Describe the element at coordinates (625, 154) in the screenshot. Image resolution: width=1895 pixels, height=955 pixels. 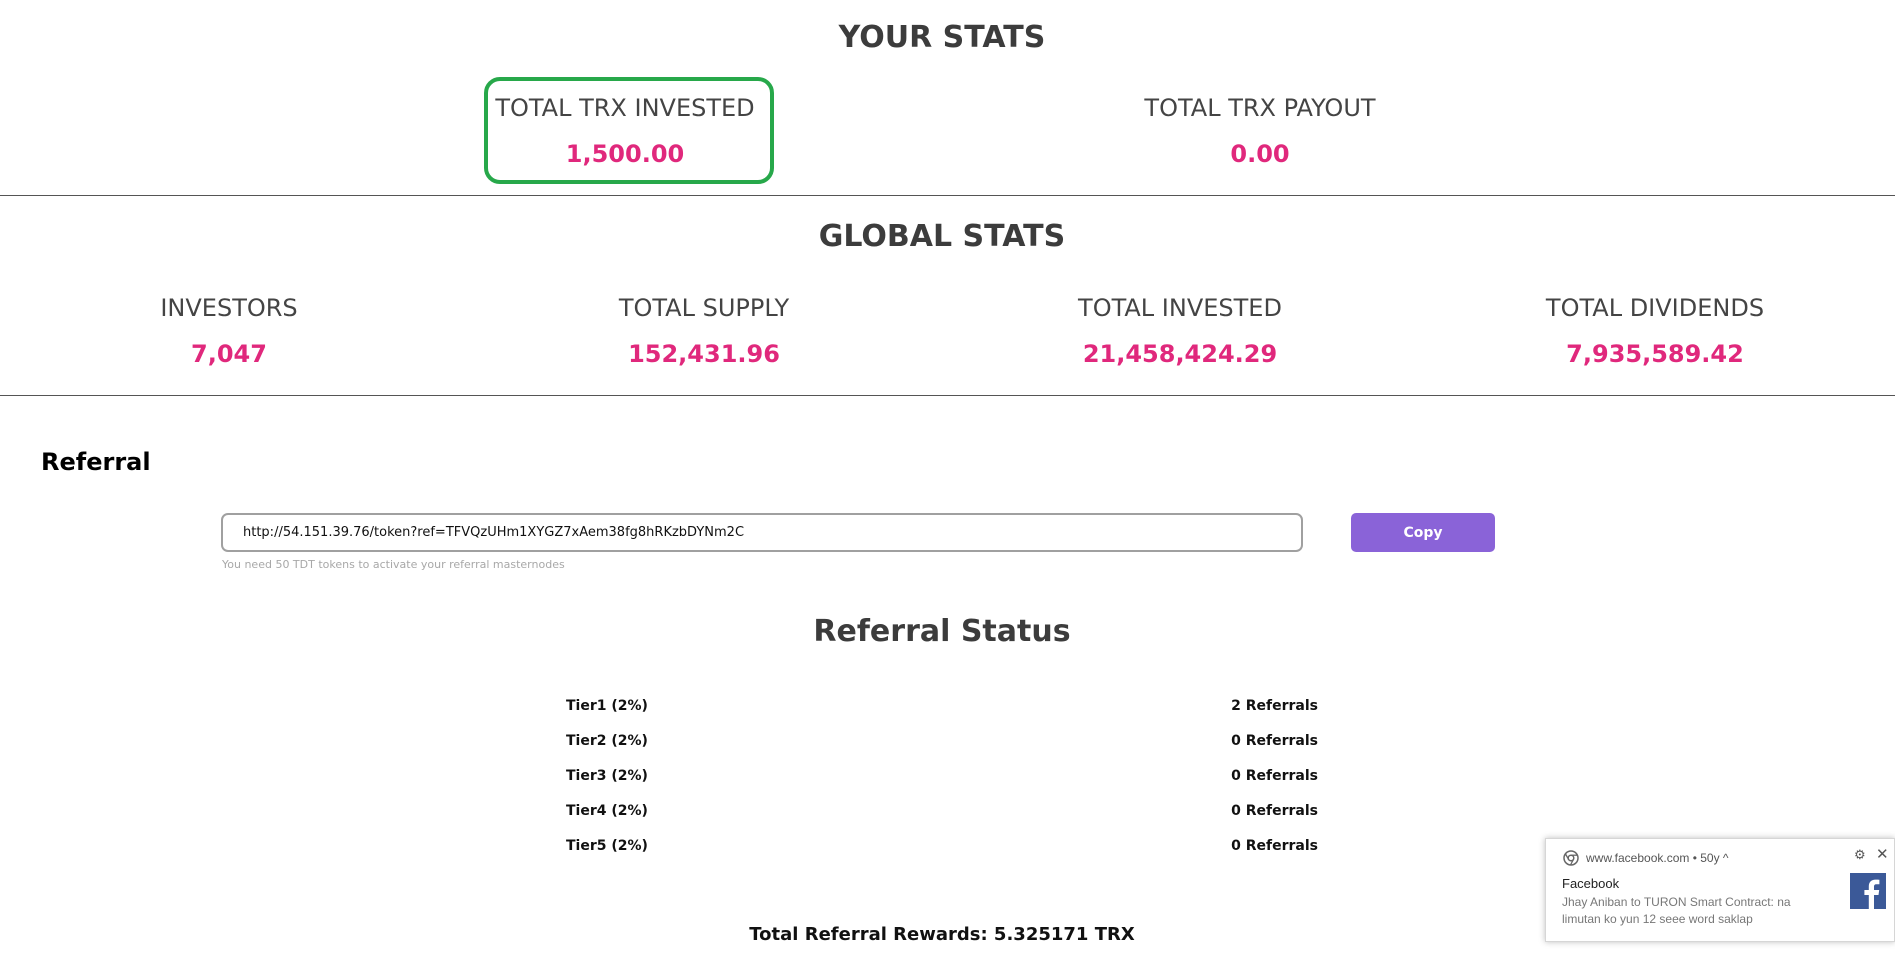
I see `stat-value: 1,500.00` at that location.